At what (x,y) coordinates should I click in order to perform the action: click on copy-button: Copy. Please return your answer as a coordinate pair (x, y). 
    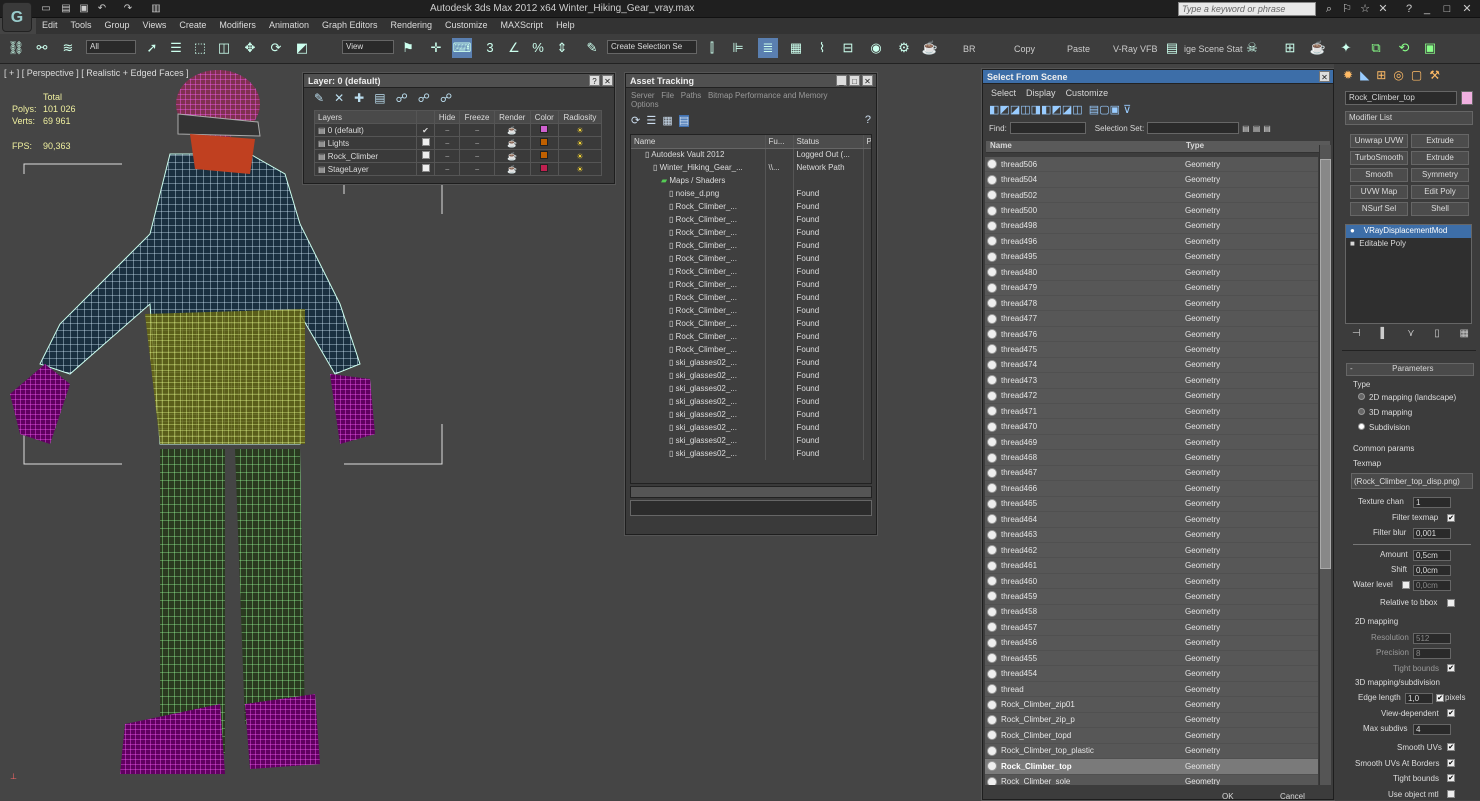
    Looking at the image, I should click on (1024, 49).